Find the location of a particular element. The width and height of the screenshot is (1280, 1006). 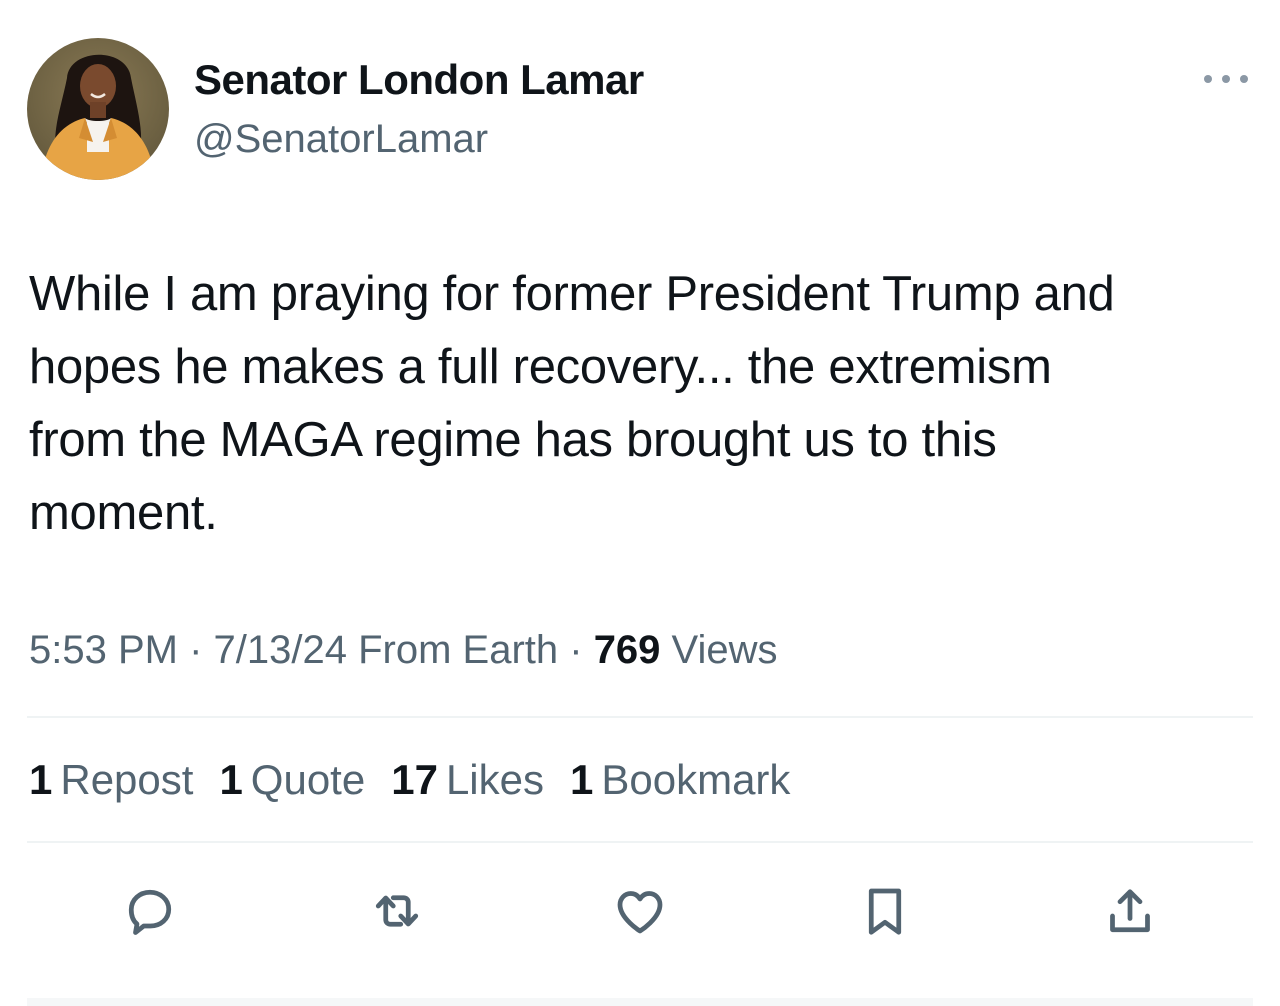

likes-count: 17 is located at coordinates (414, 779).